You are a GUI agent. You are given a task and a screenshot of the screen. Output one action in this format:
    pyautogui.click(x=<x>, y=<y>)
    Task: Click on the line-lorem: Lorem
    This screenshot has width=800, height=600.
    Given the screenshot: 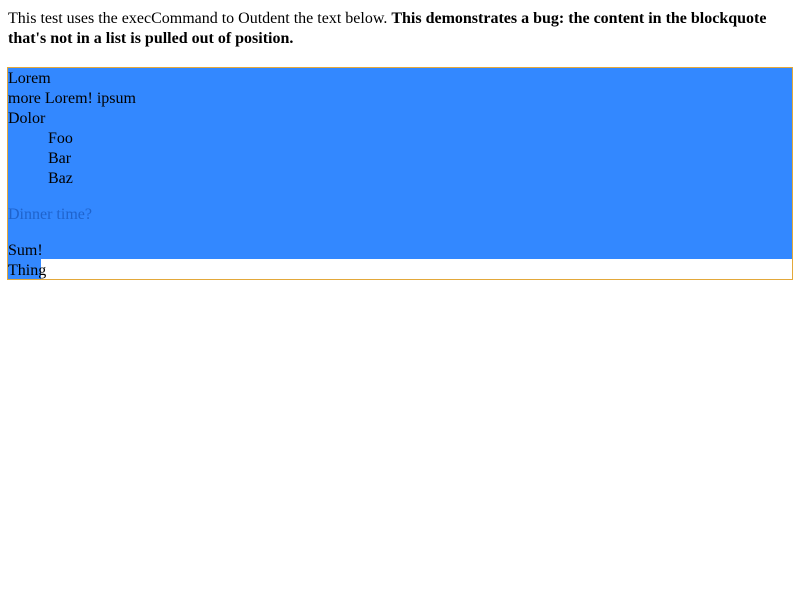 What is the action you would take?
    pyautogui.click(x=29, y=79)
    